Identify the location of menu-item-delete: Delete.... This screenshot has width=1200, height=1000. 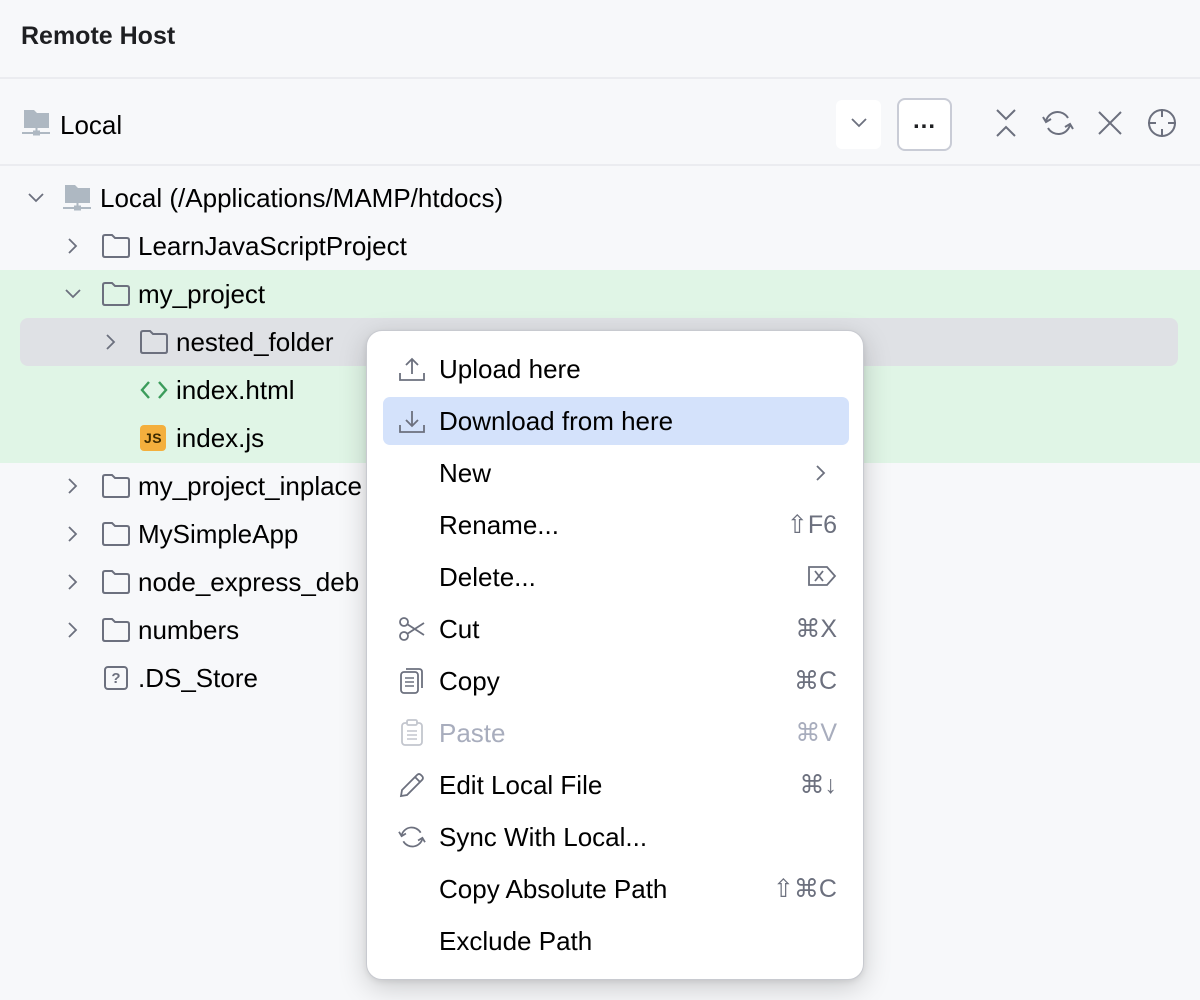
(616, 577).